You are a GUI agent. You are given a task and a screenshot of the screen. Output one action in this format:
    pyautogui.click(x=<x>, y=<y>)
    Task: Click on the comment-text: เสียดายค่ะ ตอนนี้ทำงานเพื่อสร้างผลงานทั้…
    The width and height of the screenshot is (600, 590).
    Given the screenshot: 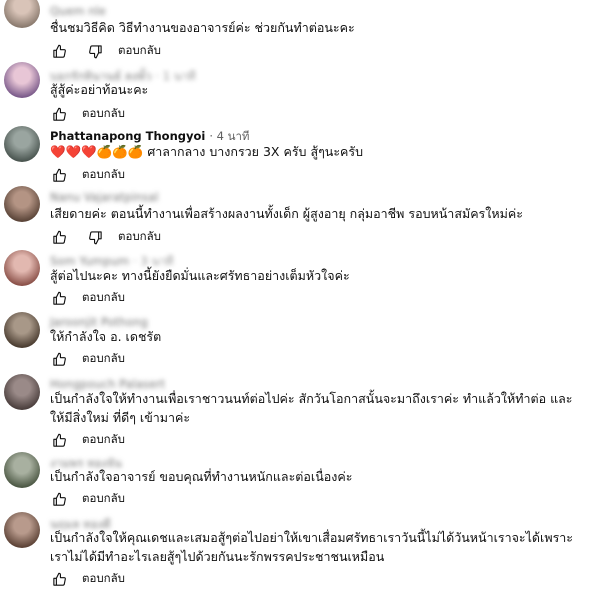 What is the action you would take?
    pyautogui.click(x=286, y=213)
    